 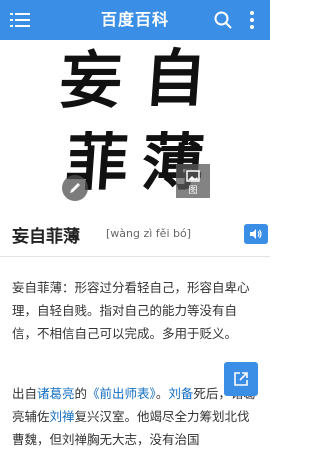 What do you see at coordinates (121, 393) in the screenshot?
I see `link-chu-shi-biao: 《前出师表》` at bounding box center [121, 393].